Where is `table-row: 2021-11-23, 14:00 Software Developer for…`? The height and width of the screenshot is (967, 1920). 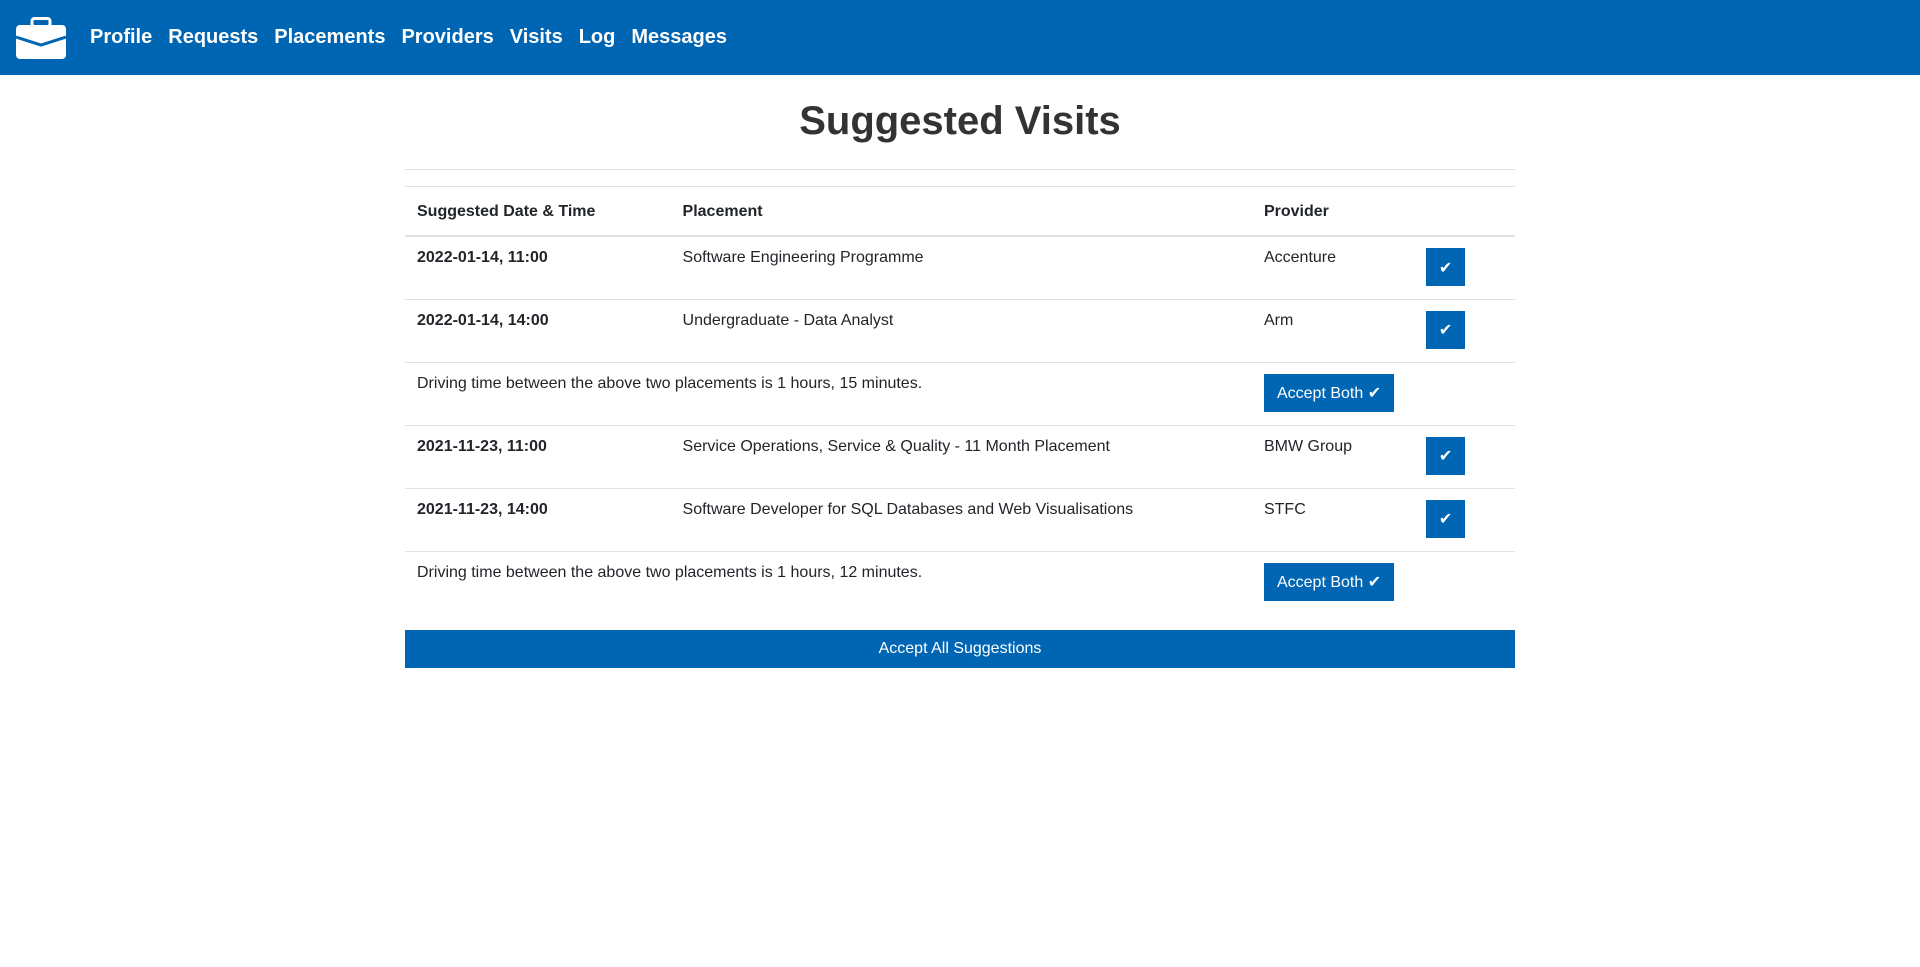
table-row: 2021-11-23, 14:00 Software Developer for… is located at coordinates (960, 519).